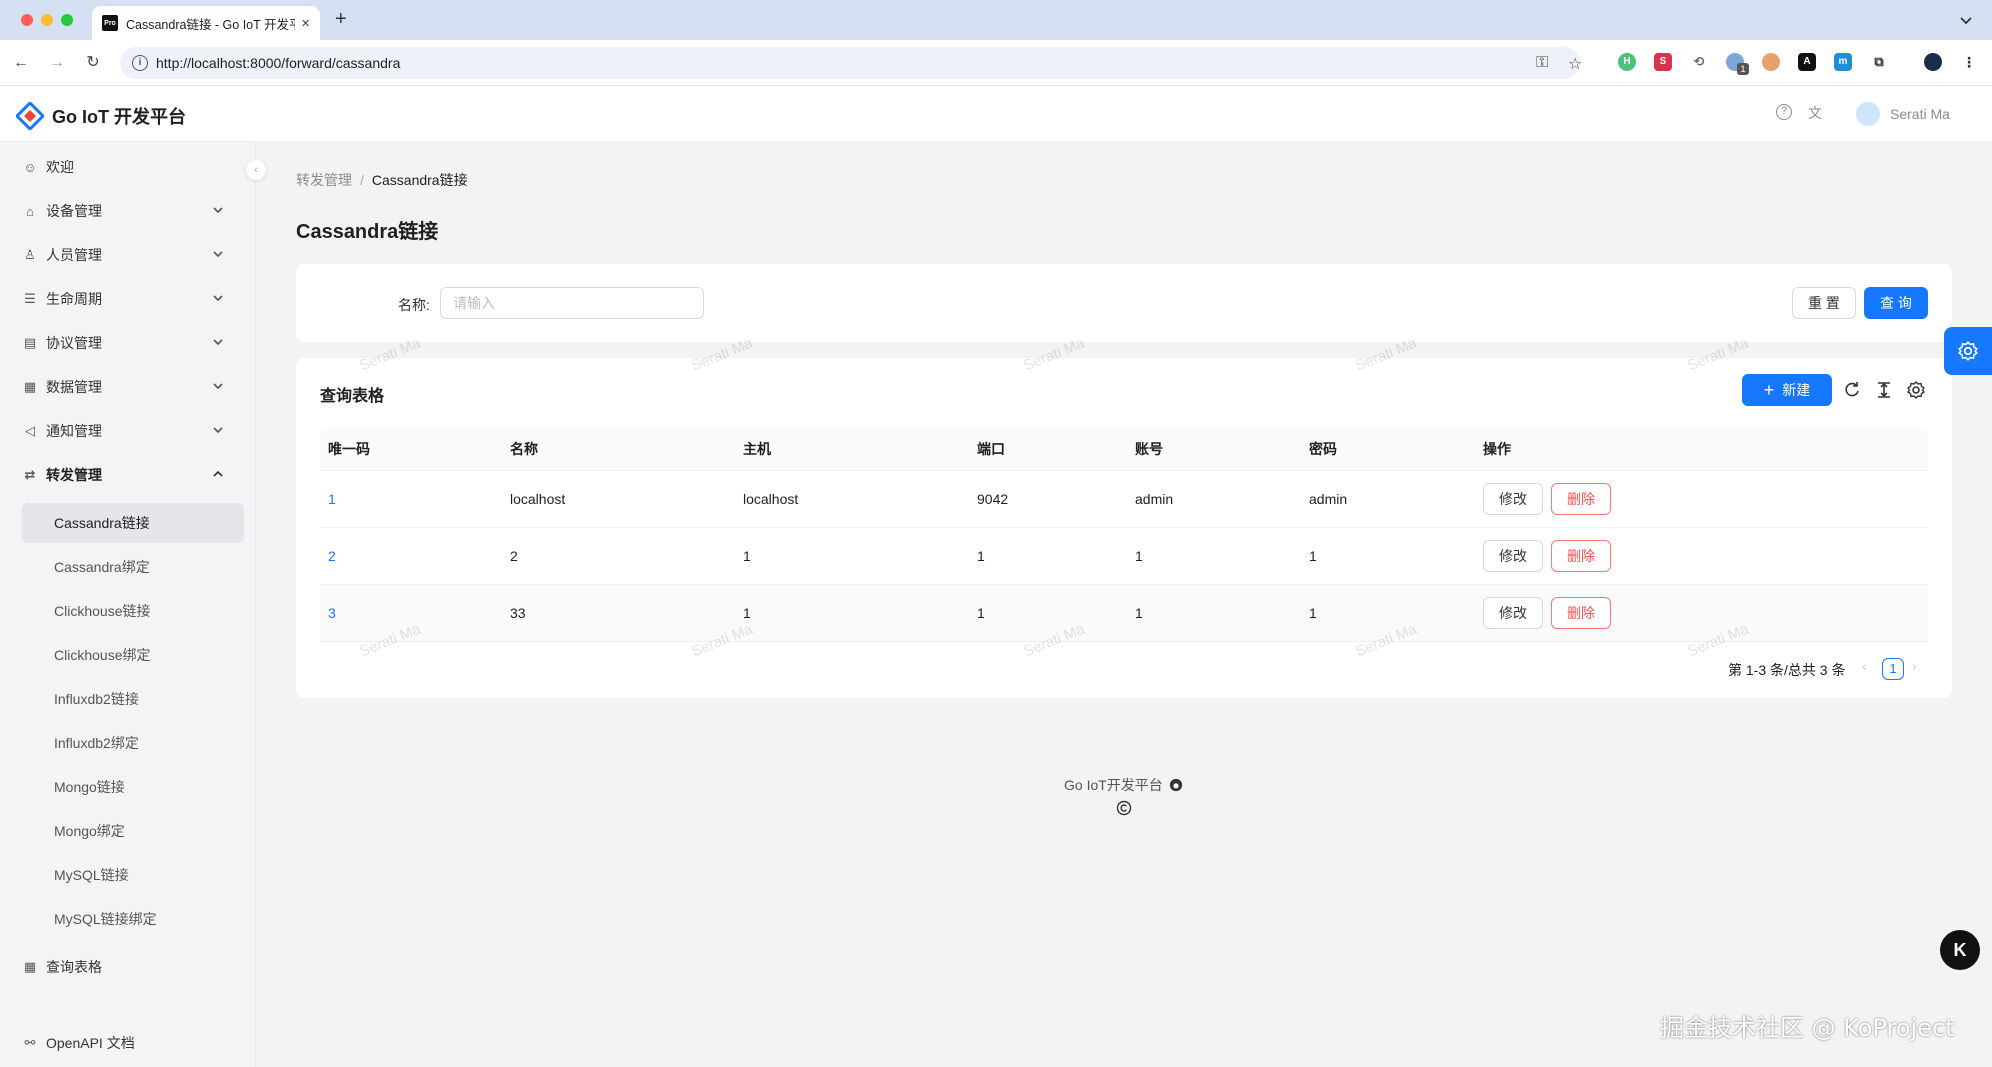 The width and height of the screenshot is (1992, 1067). I want to click on sidebar-subitem-cassandra-bind: Cassandra绑定, so click(133, 567).